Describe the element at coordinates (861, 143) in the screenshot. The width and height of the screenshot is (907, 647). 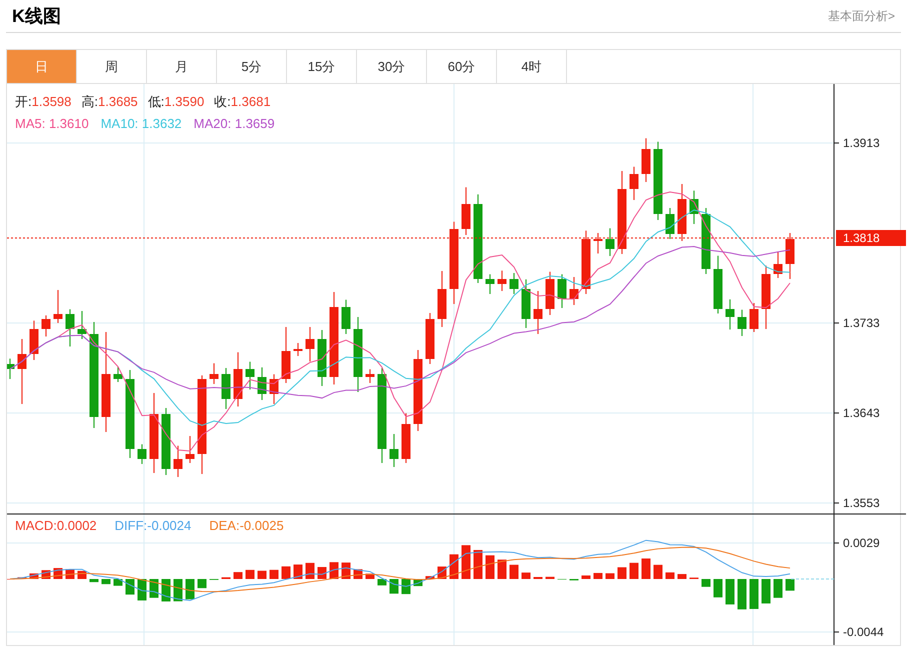
I see `price-axis-label: 1.3913` at that location.